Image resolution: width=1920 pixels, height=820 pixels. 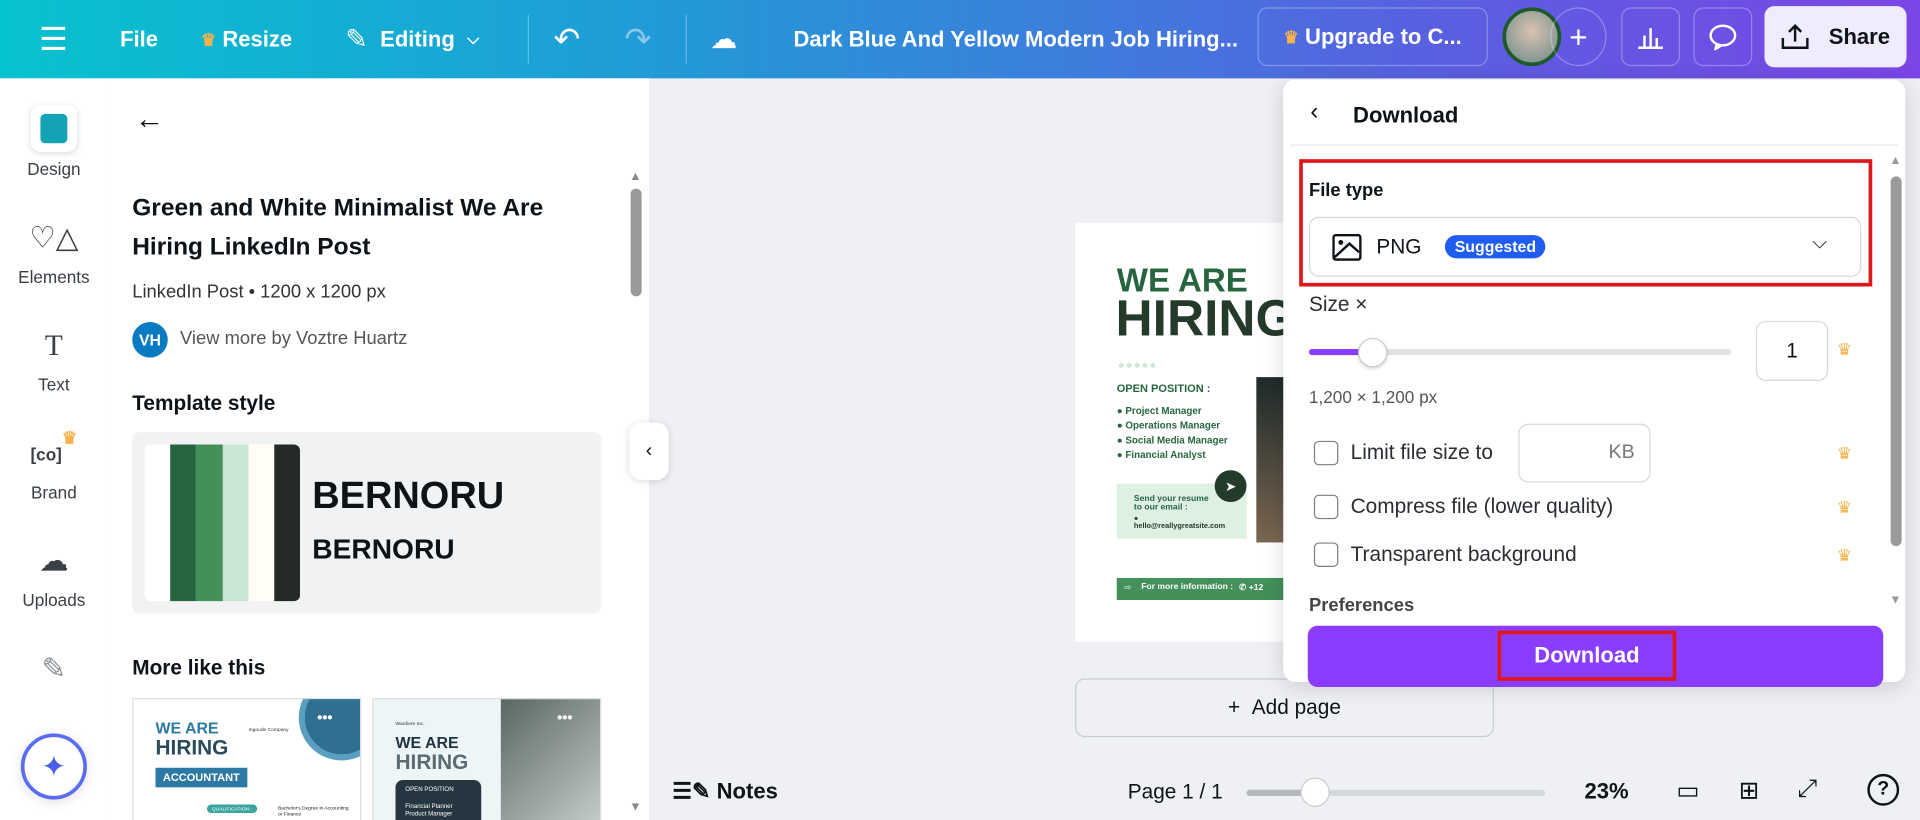 What do you see at coordinates (1326, 453) in the screenshot?
I see `limit-size-checkbox` at bounding box center [1326, 453].